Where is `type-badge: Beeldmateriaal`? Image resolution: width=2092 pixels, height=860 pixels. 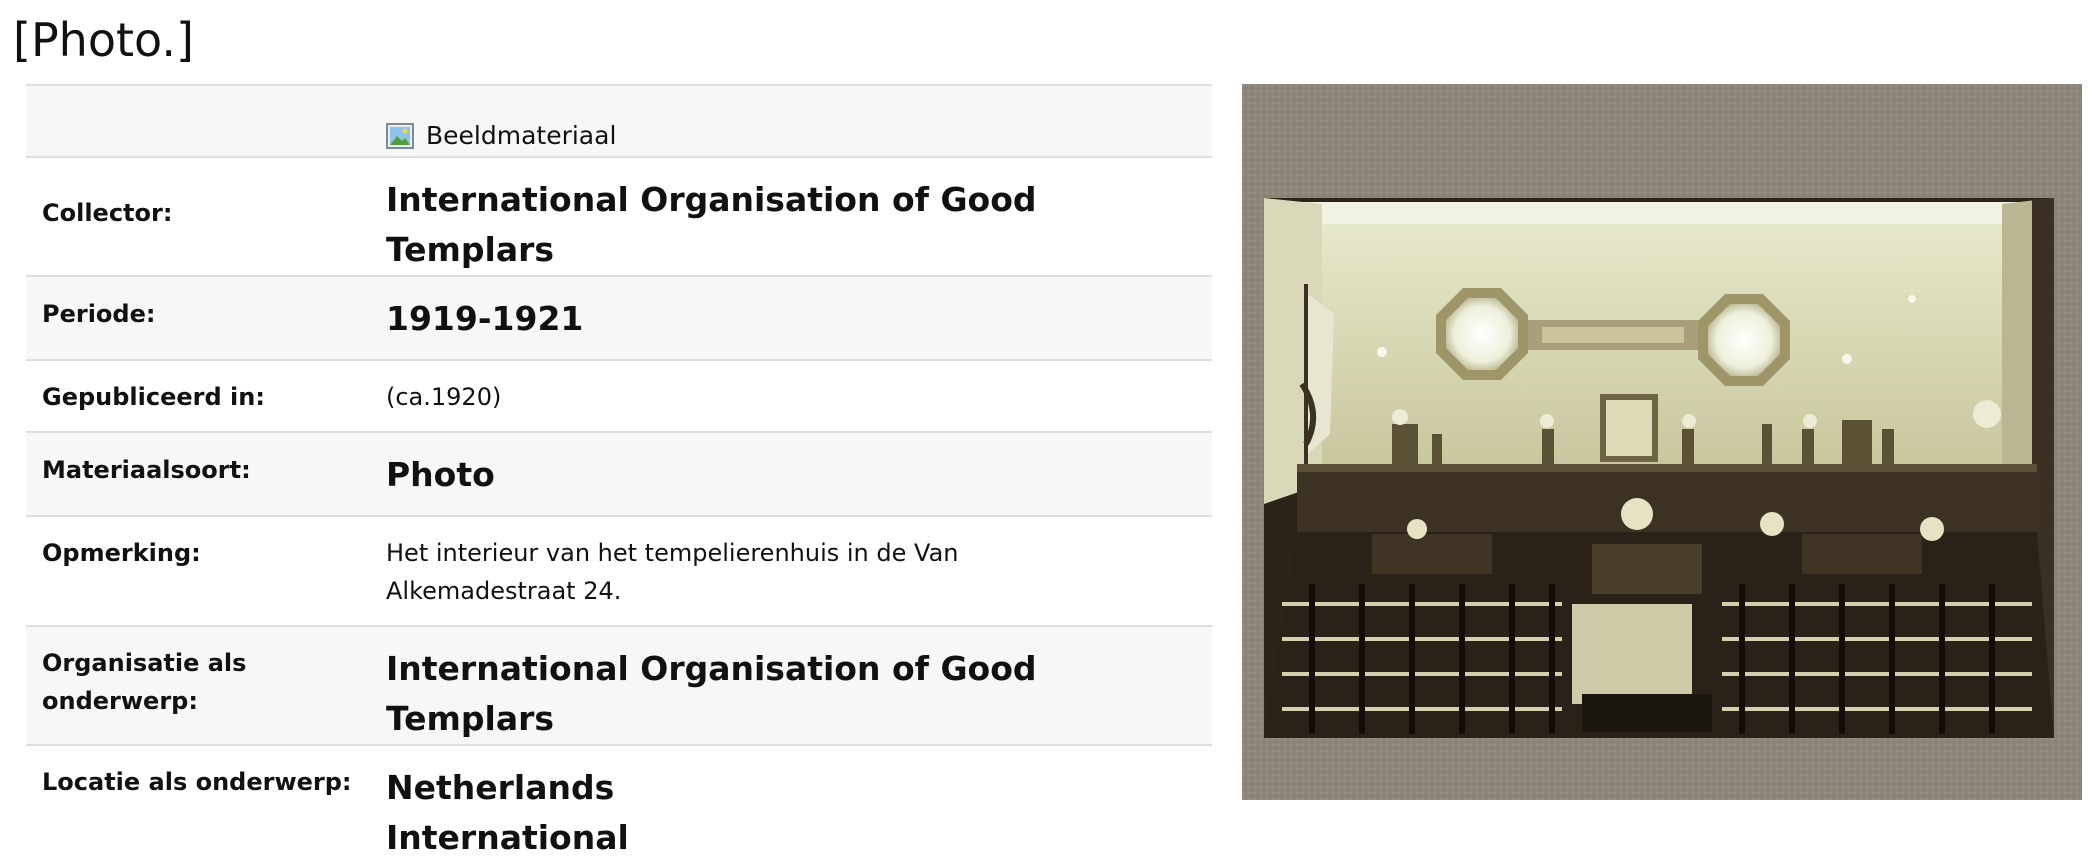
type-badge: Beeldmateriaal is located at coordinates (799, 128).